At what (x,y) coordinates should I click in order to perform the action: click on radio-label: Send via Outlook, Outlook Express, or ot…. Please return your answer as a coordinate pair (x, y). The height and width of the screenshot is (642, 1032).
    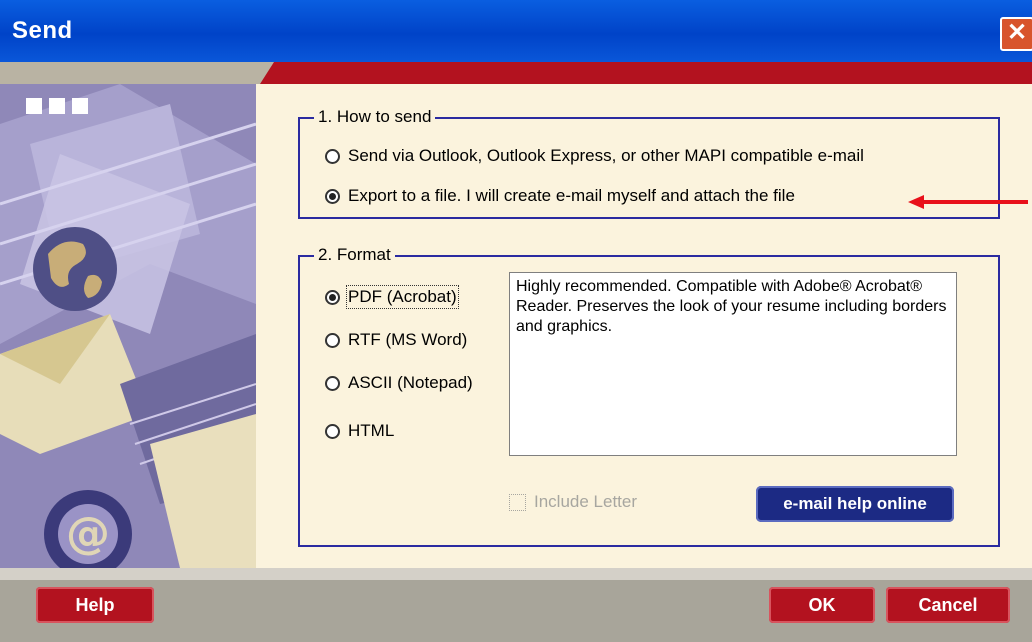
    Looking at the image, I should click on (606, 155).